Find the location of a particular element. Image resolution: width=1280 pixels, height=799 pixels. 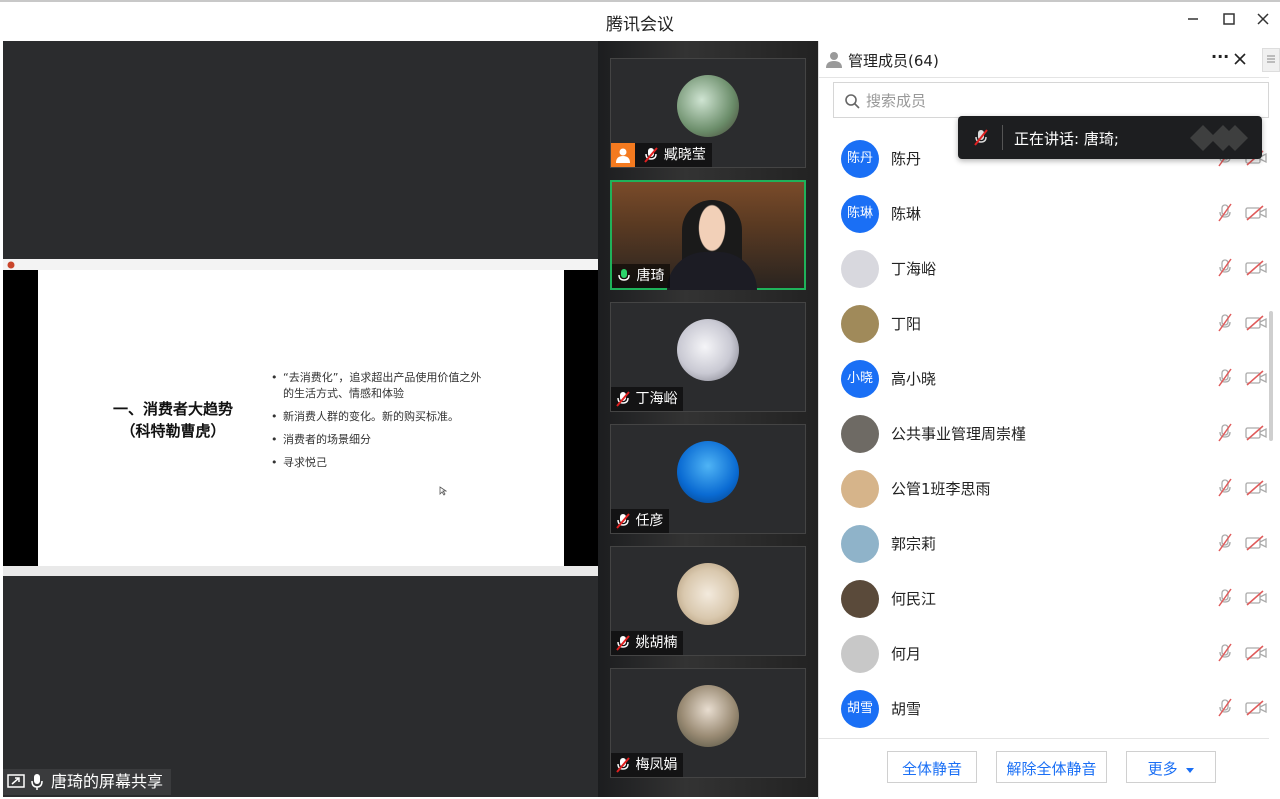

tile-name: 丁海峪 is located at coordinates (656, 399).